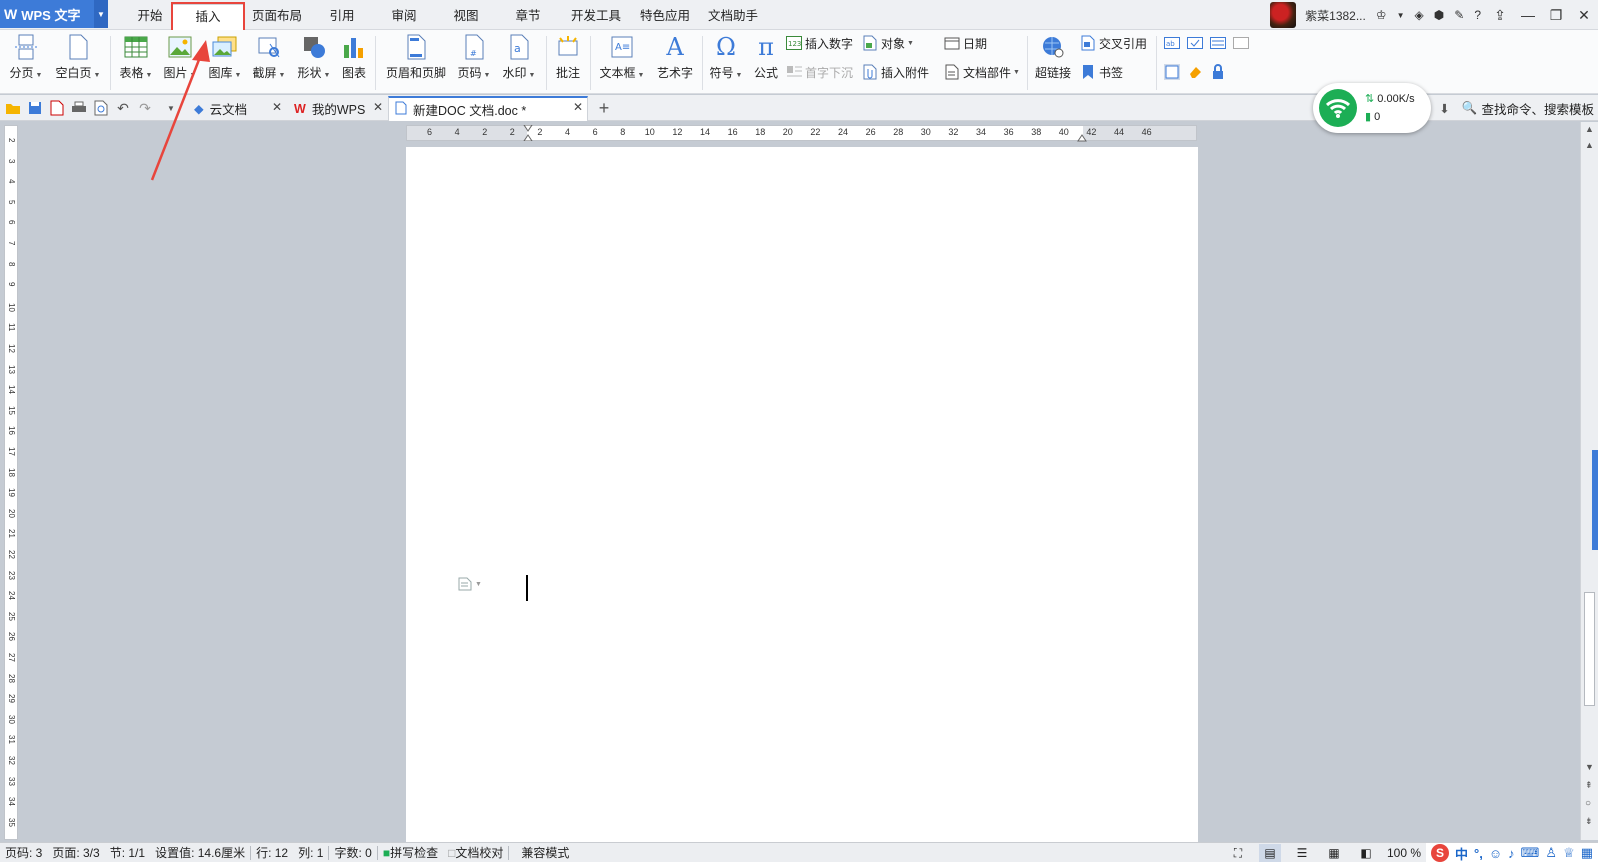 Image resolution: width=1598 pixels, height=862 pixels. I want to click on avatar, so click(1283, 15).